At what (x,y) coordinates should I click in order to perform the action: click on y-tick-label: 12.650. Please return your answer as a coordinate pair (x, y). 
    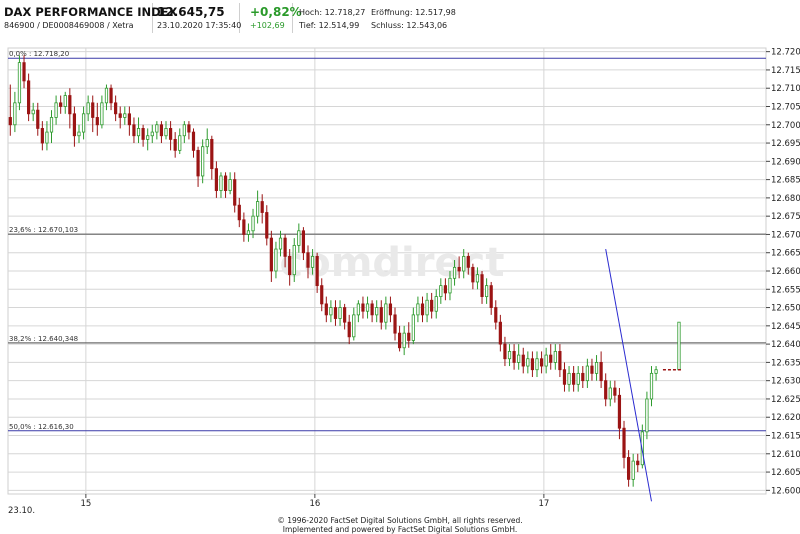
    Looking at the image, I should click on (785, 309).